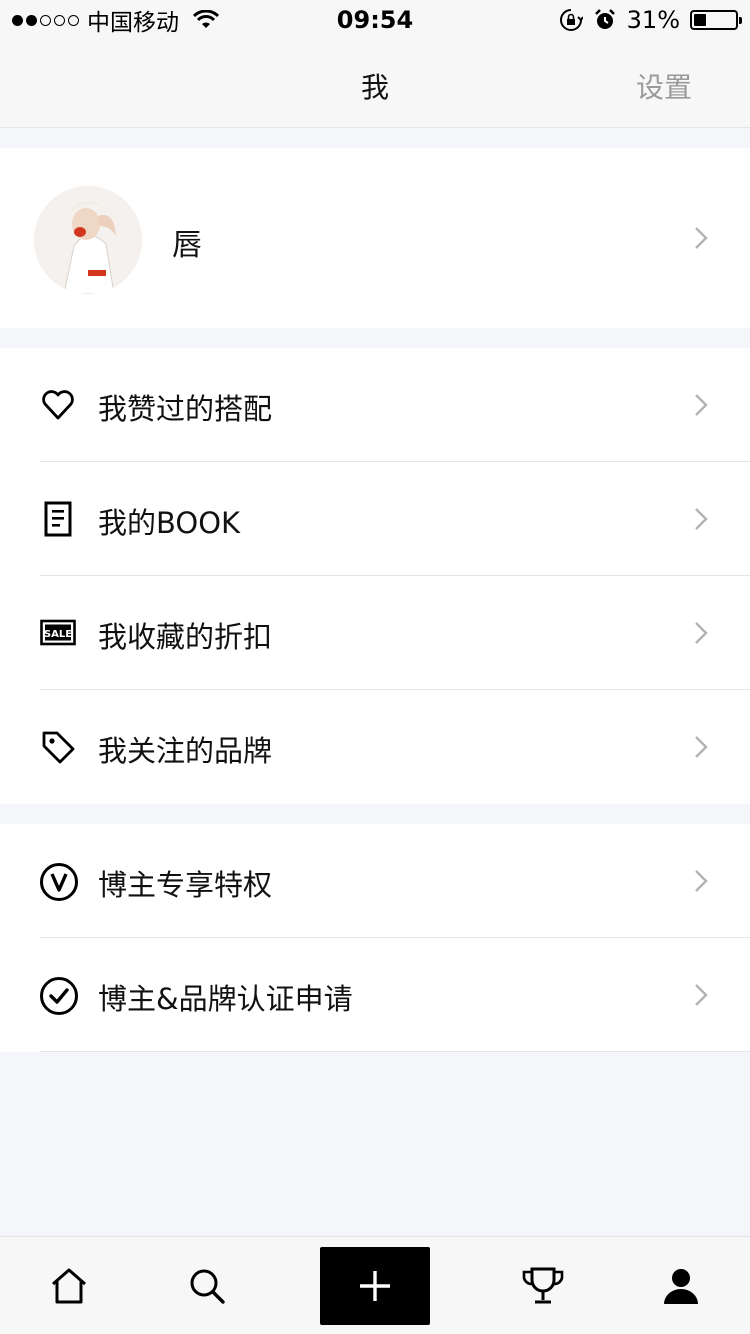 This screenshot has width=750, height=1334. Describe the element at coordinates (375, 20) in the screenshot. I see `status-bar: 中国移动 09:54 31%` at that location.